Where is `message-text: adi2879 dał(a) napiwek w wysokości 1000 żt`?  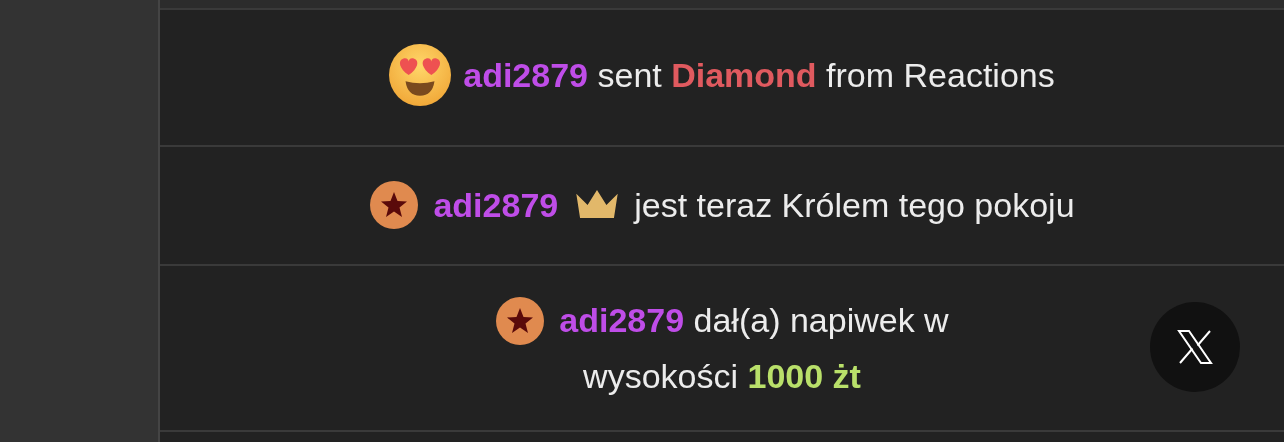
message-text: adi2879 dał(a) napiwek w wysokości 1000 żt is located at coordinates (754, 348).